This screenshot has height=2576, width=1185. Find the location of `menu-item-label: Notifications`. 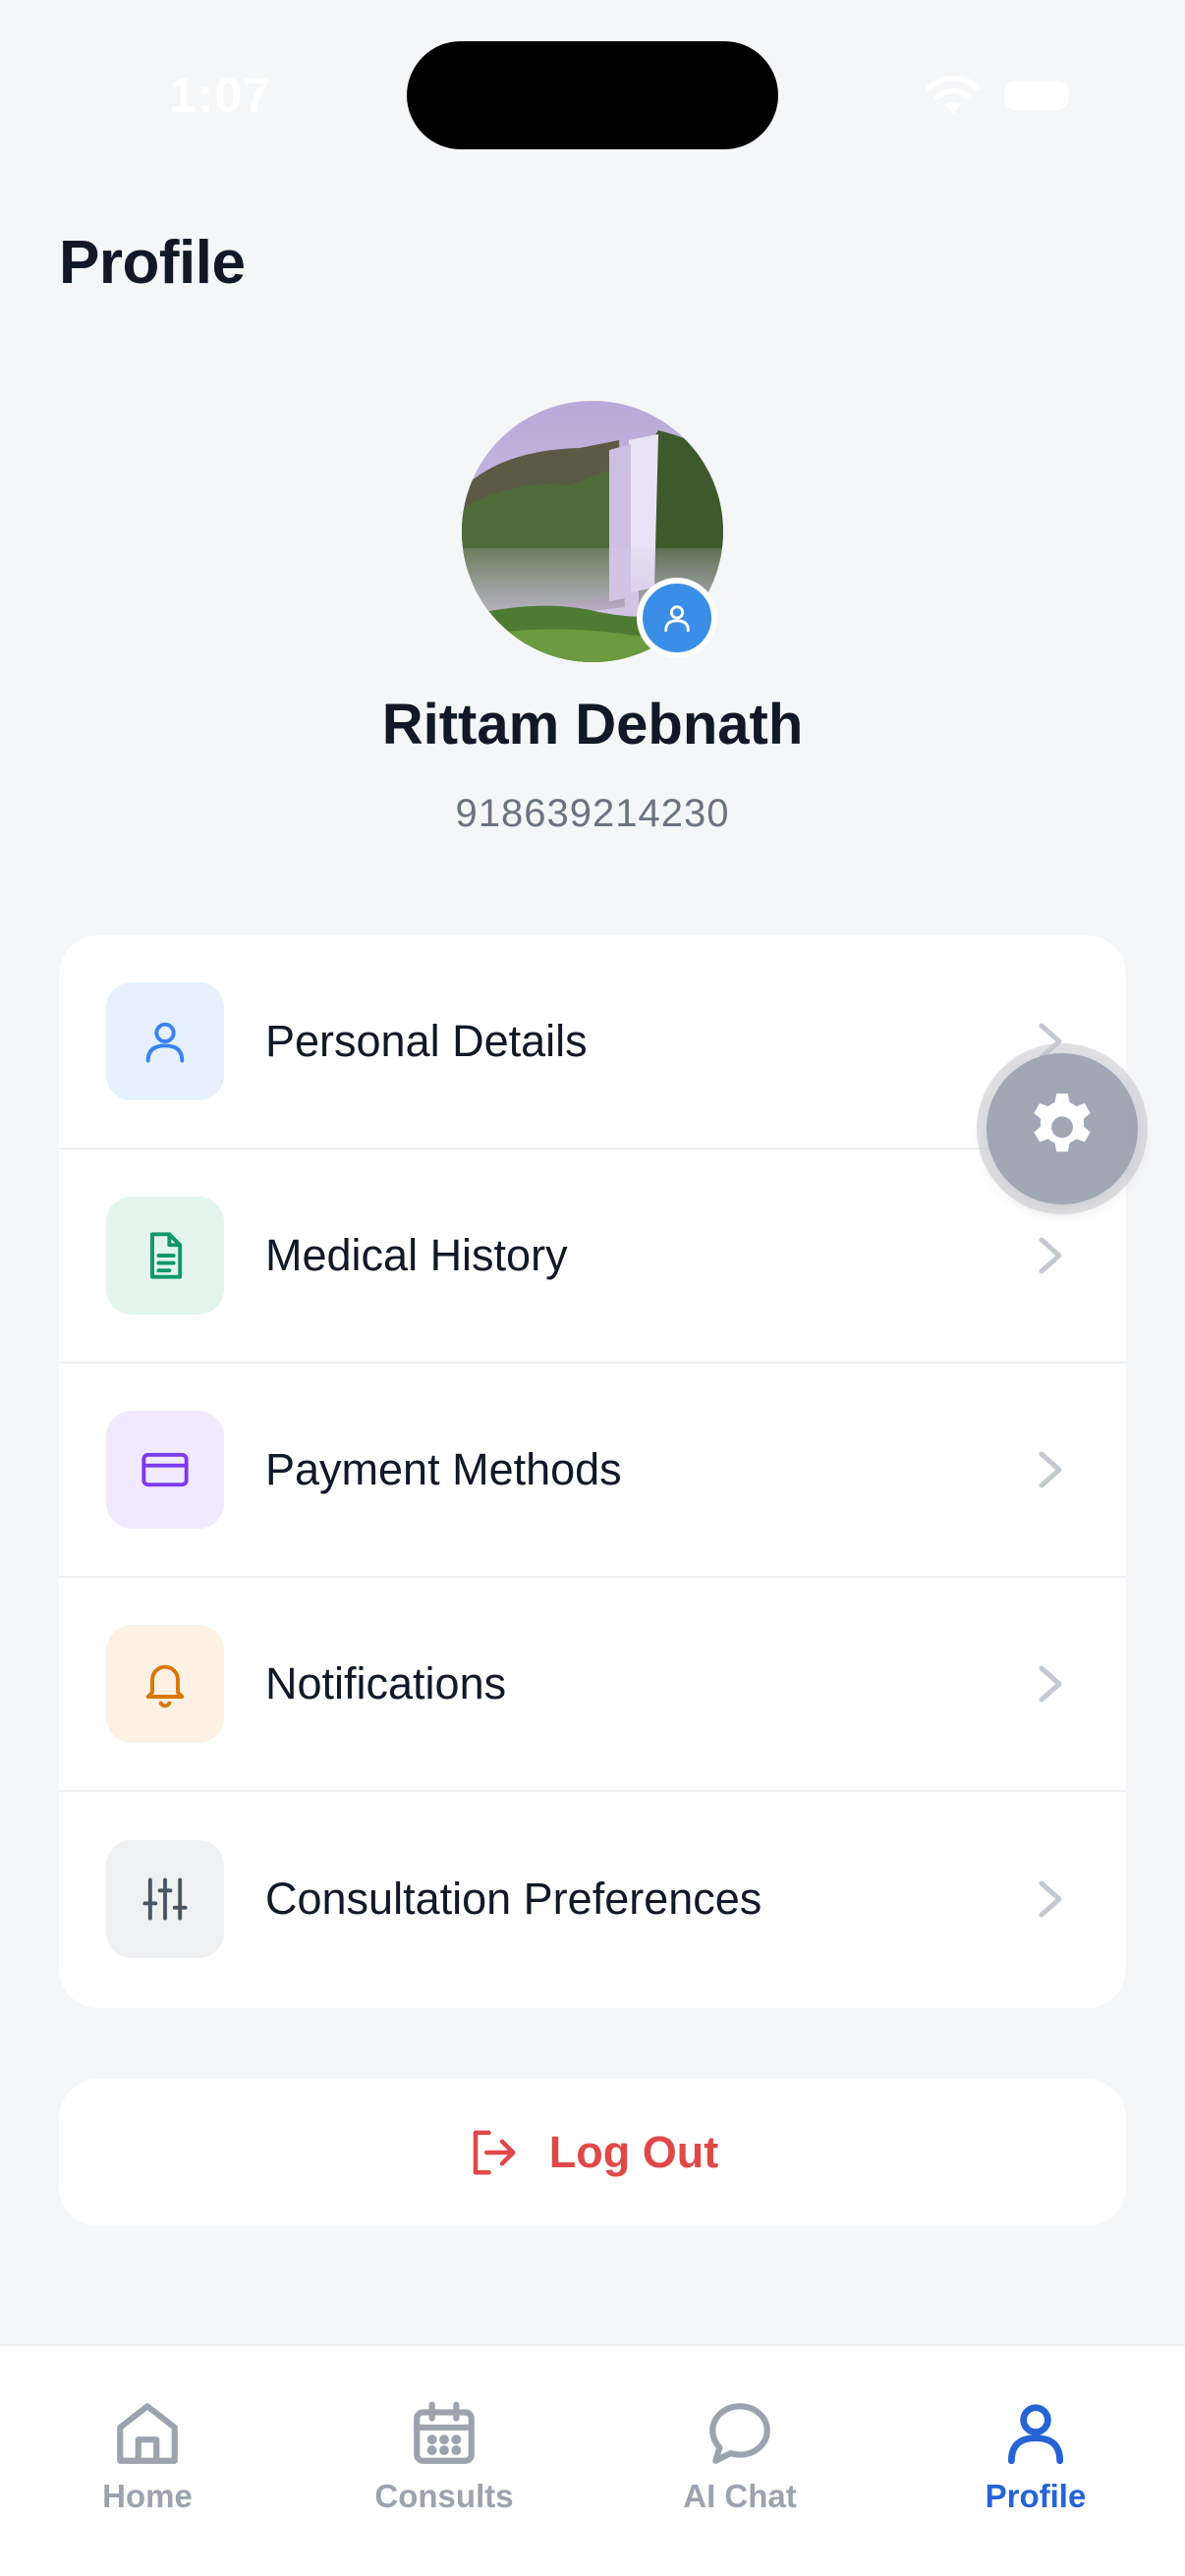

menu-item-label: Notifications is located at coordinates (386, 1683).